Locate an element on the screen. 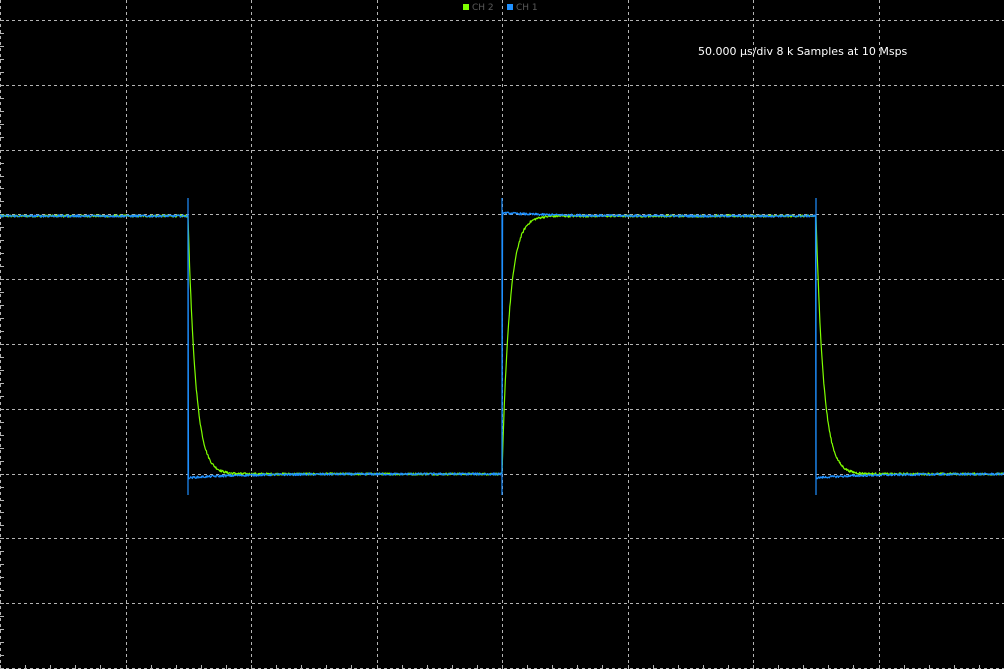 The width and height of the screenshot is (1004, 669). legend-label-ch1: CH 1 is located at coordinates (527, 8).